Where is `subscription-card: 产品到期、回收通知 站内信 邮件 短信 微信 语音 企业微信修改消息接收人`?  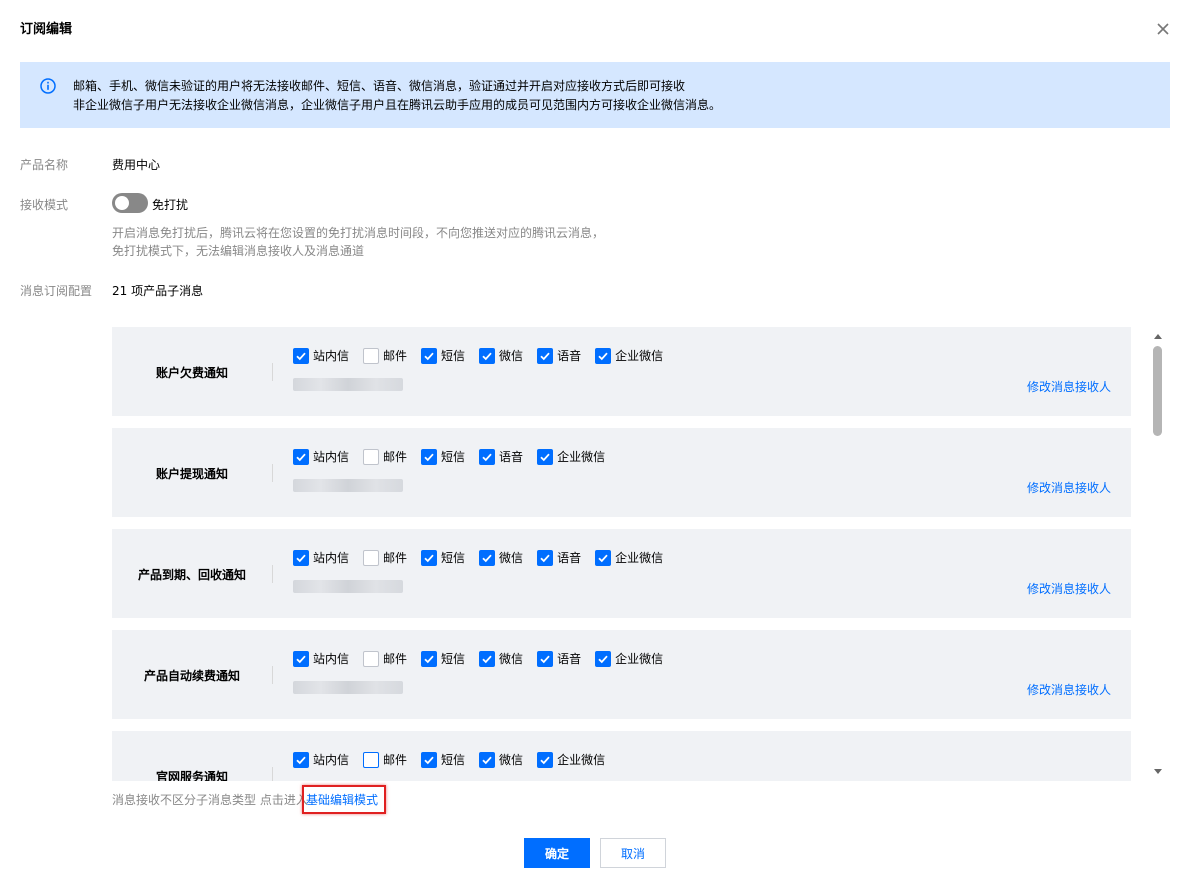 subscription-card: 产品到期、回收通知 站内信 邮件 短信 微信 语音 企业微信修改消息接收人 is located at coordinates (621, 573).